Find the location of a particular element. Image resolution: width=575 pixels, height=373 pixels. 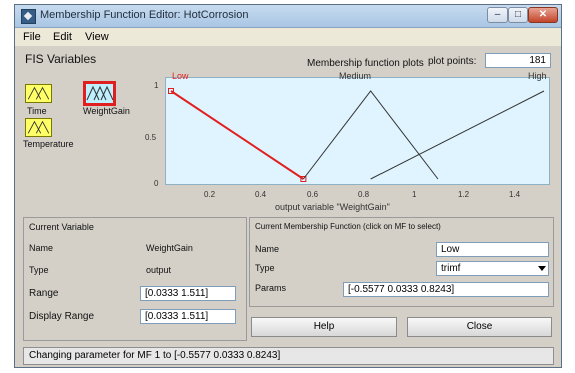

x-tick-0-2: 0.2 is located at coordinates (210, 194).